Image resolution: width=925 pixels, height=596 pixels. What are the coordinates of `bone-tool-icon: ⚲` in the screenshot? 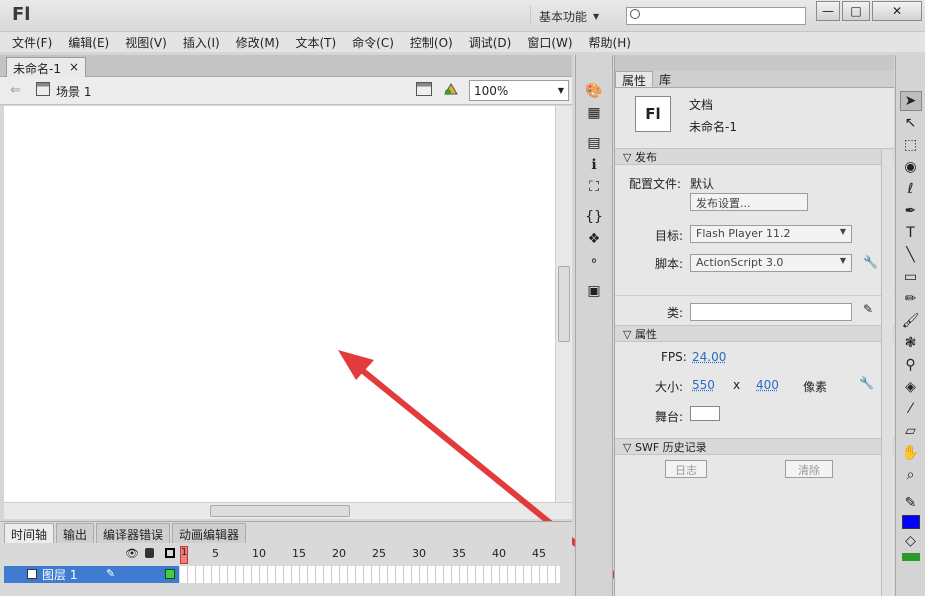 It's located at (911, 365).